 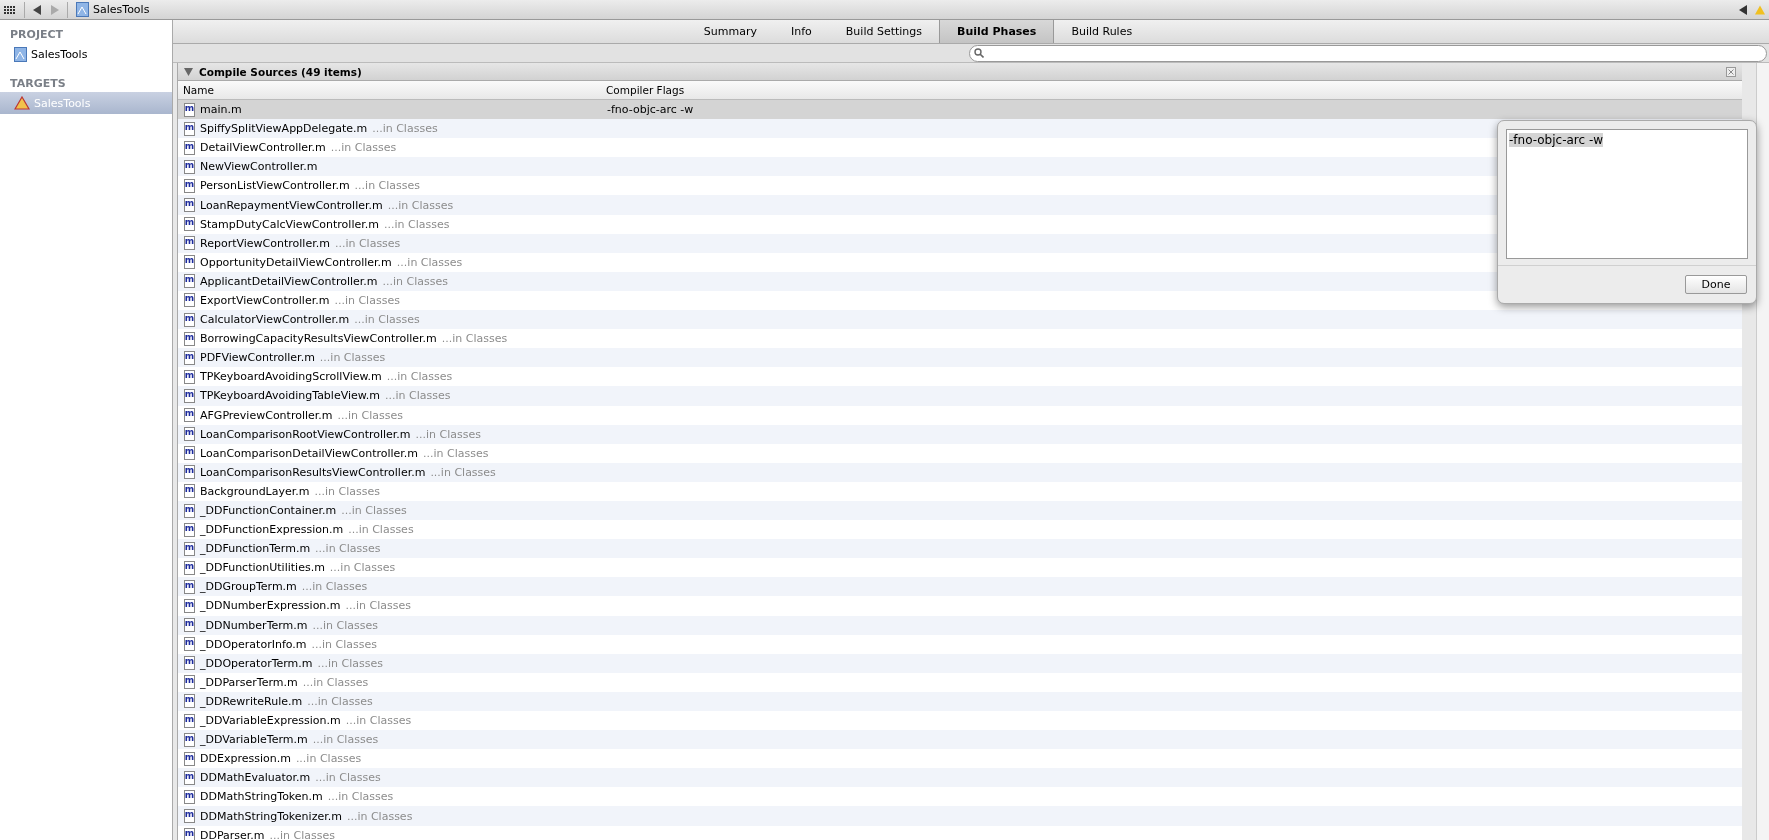 What do you see at coordinates (54, 9) in the screenshot?
I see `forward-arrow-icon` at bounding box center [54, 9].